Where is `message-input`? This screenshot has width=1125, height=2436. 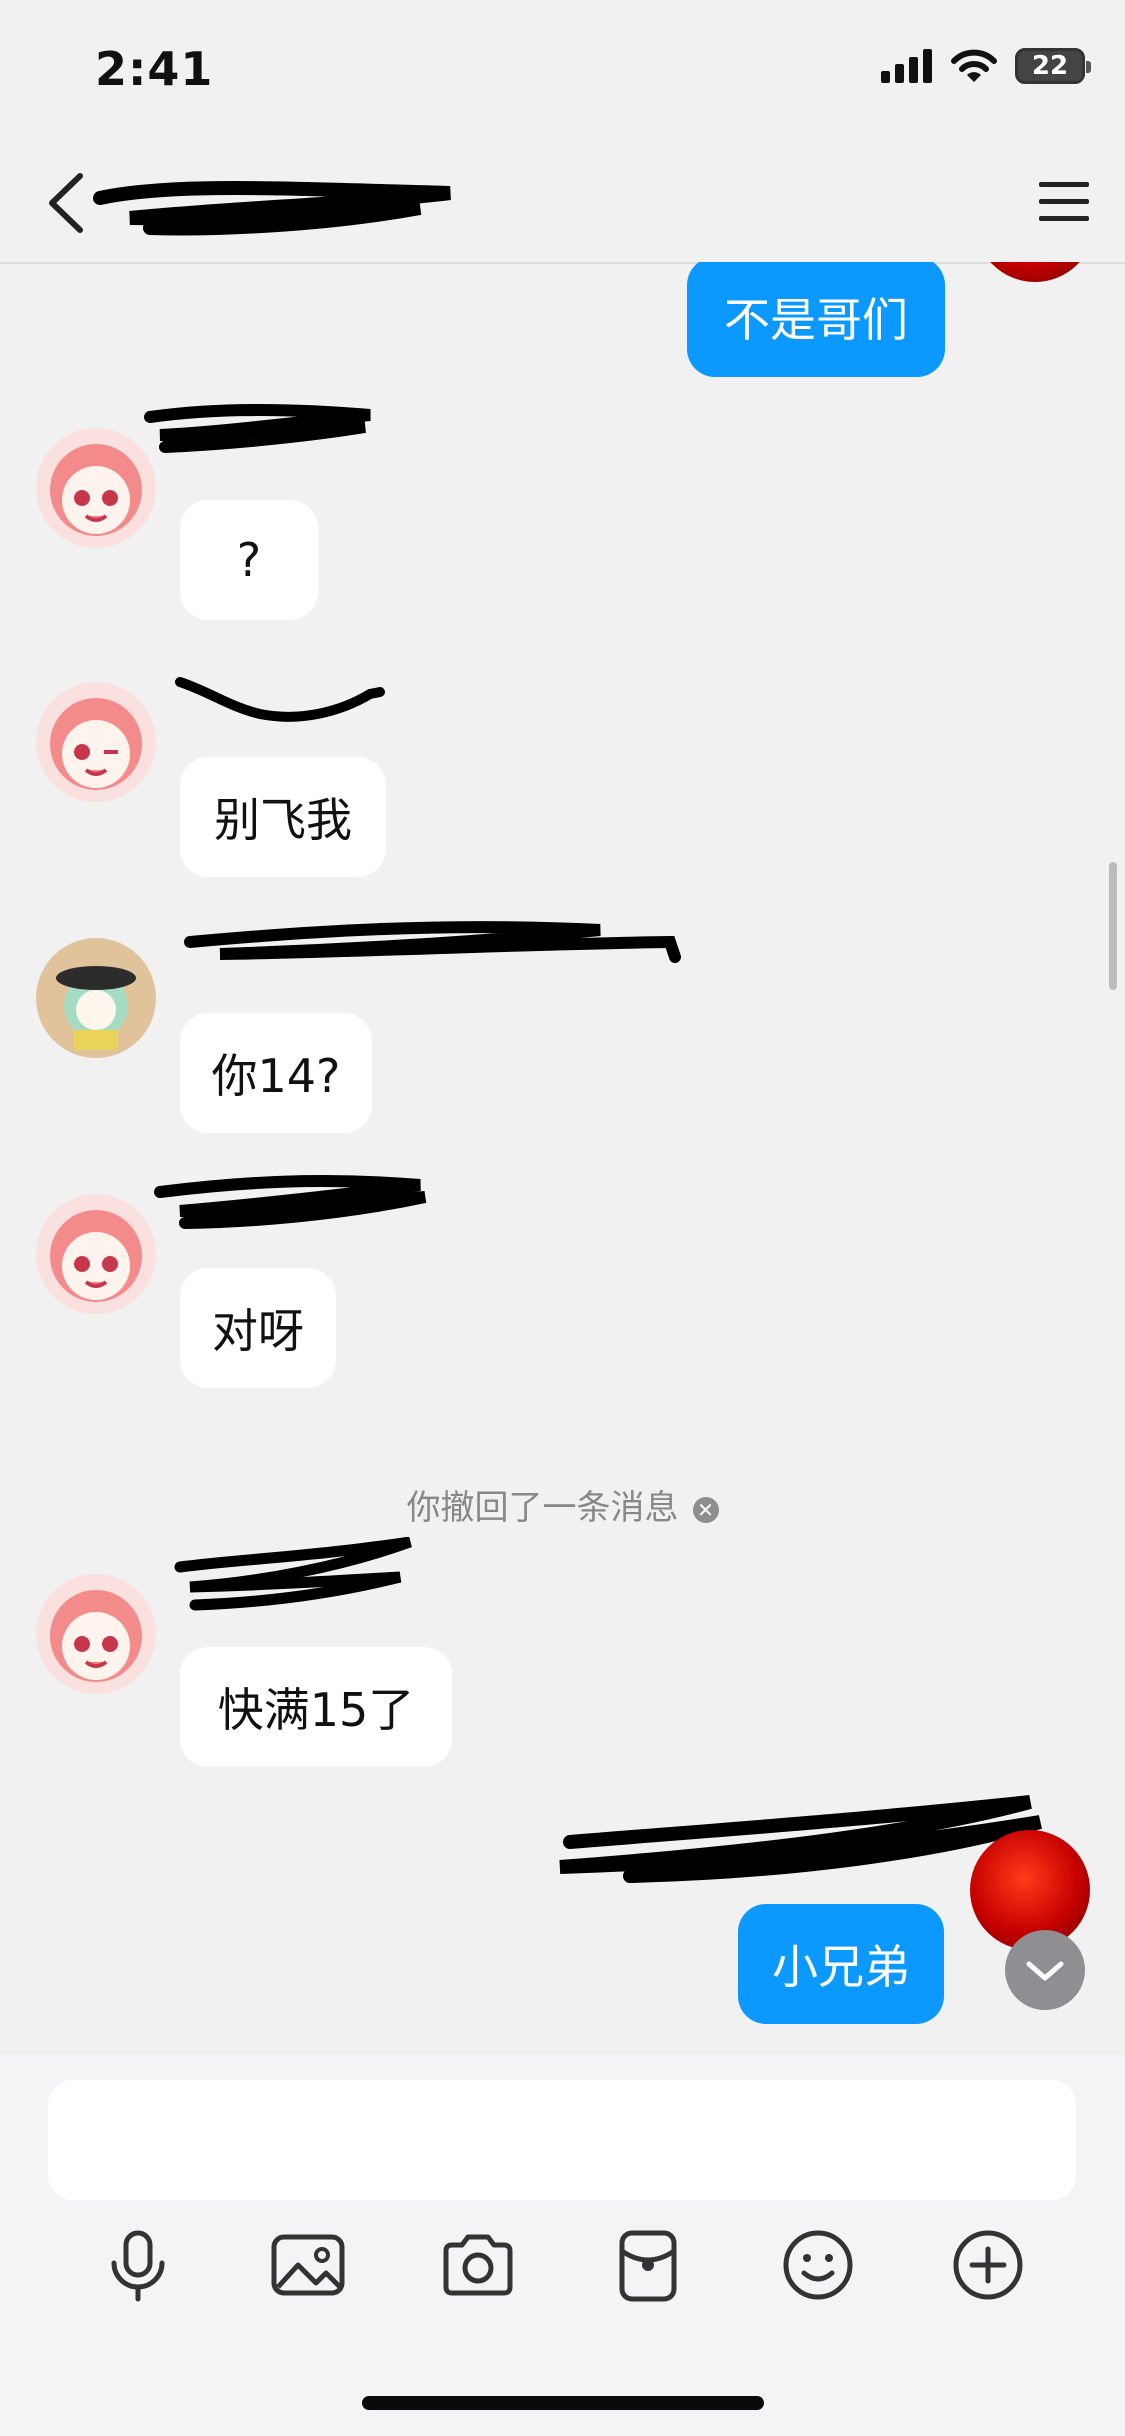
message-input is located at coordinates (562, 2140).